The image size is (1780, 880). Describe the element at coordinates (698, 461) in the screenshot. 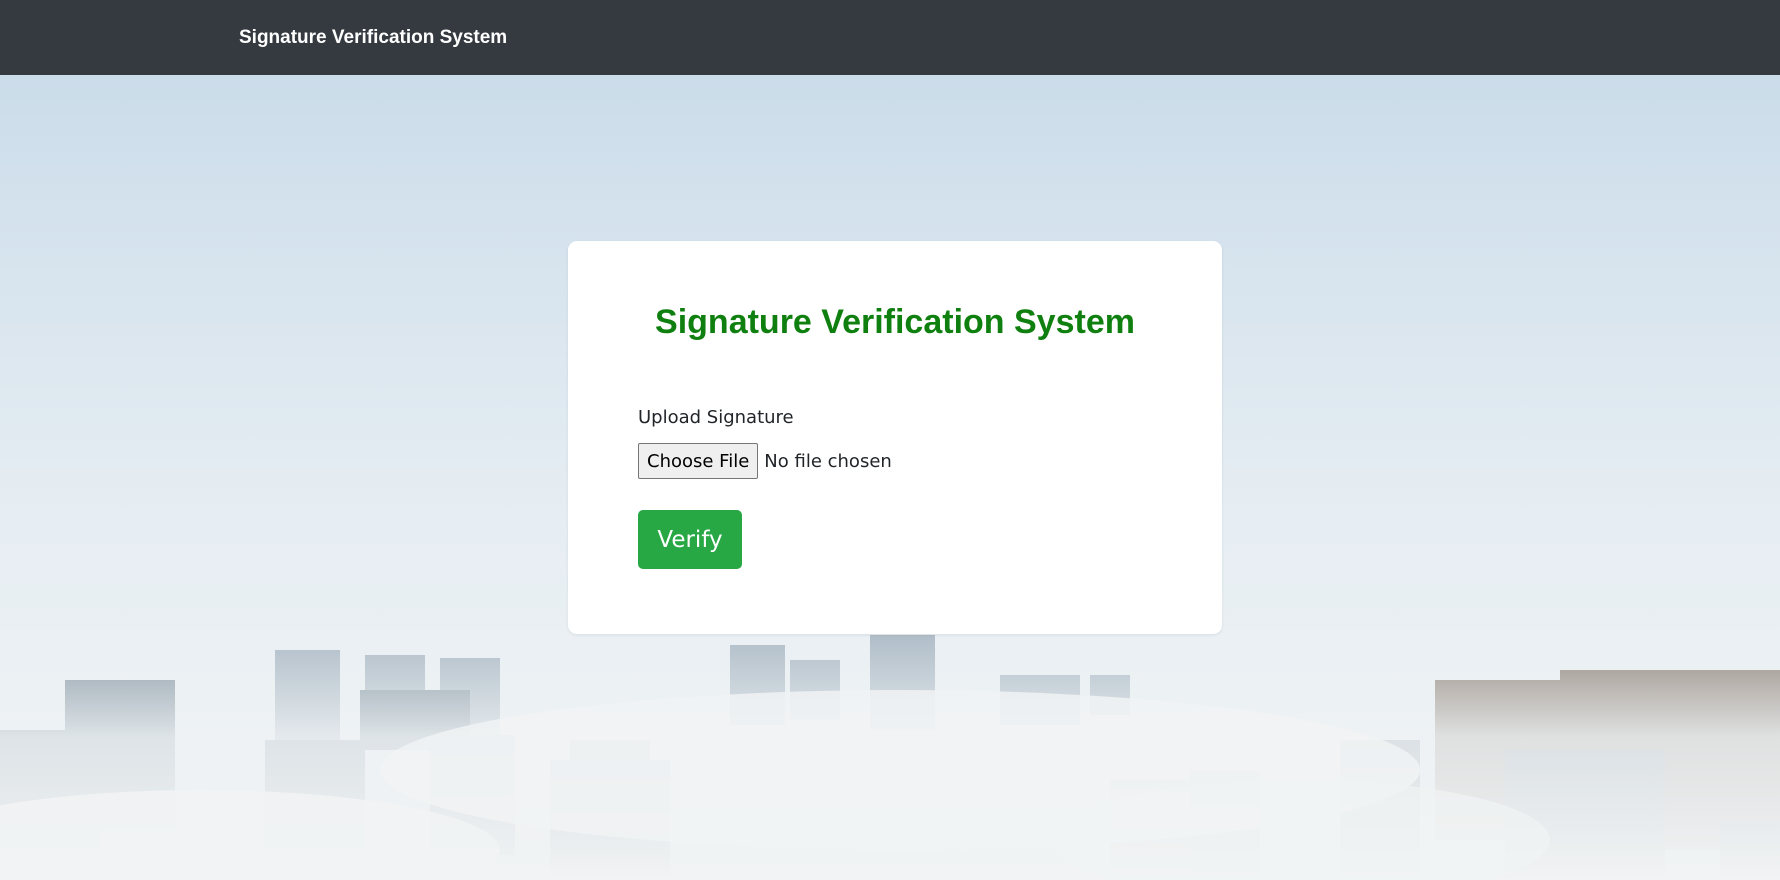

I see `choose-file-button: Choose File` at that location.